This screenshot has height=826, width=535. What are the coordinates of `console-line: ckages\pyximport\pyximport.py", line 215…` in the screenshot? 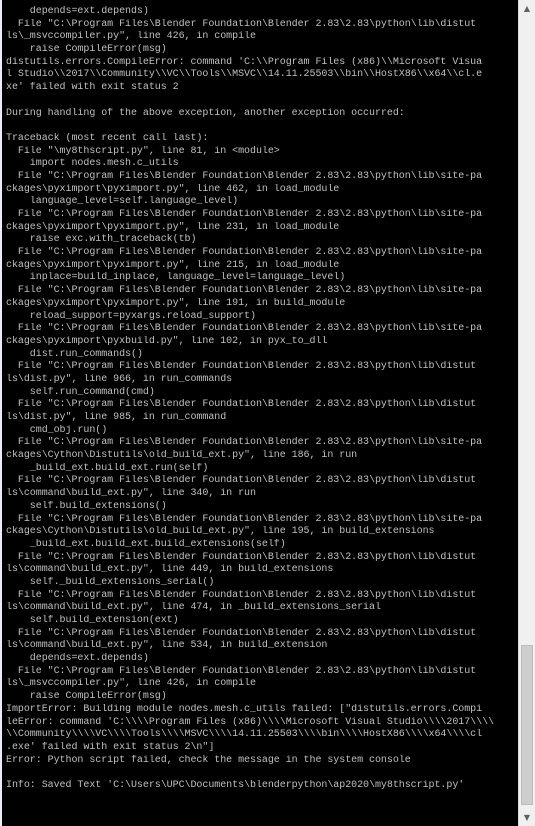 It's located at (173, 265).